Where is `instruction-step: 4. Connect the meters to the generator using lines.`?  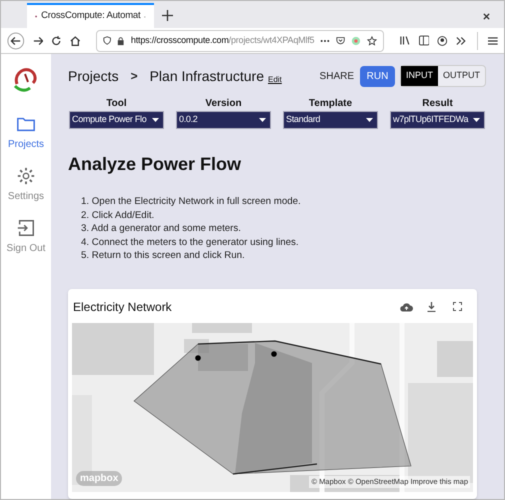
instruction-step: 4. Connect the meters to the generator using lines. is located at coordinates (283, 242).